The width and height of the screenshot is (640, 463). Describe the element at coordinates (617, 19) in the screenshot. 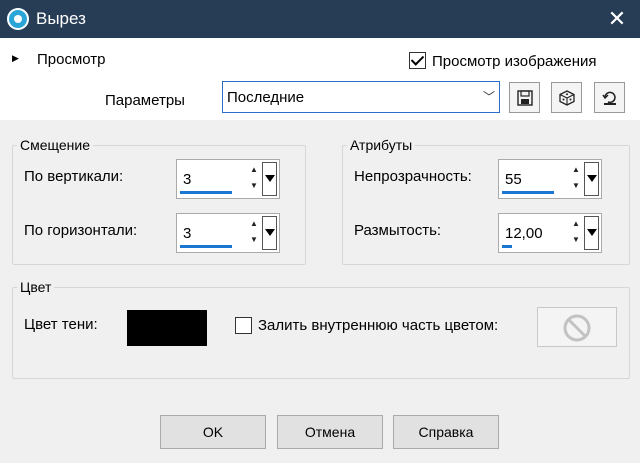

I see `close-icon: ✕` at that location.